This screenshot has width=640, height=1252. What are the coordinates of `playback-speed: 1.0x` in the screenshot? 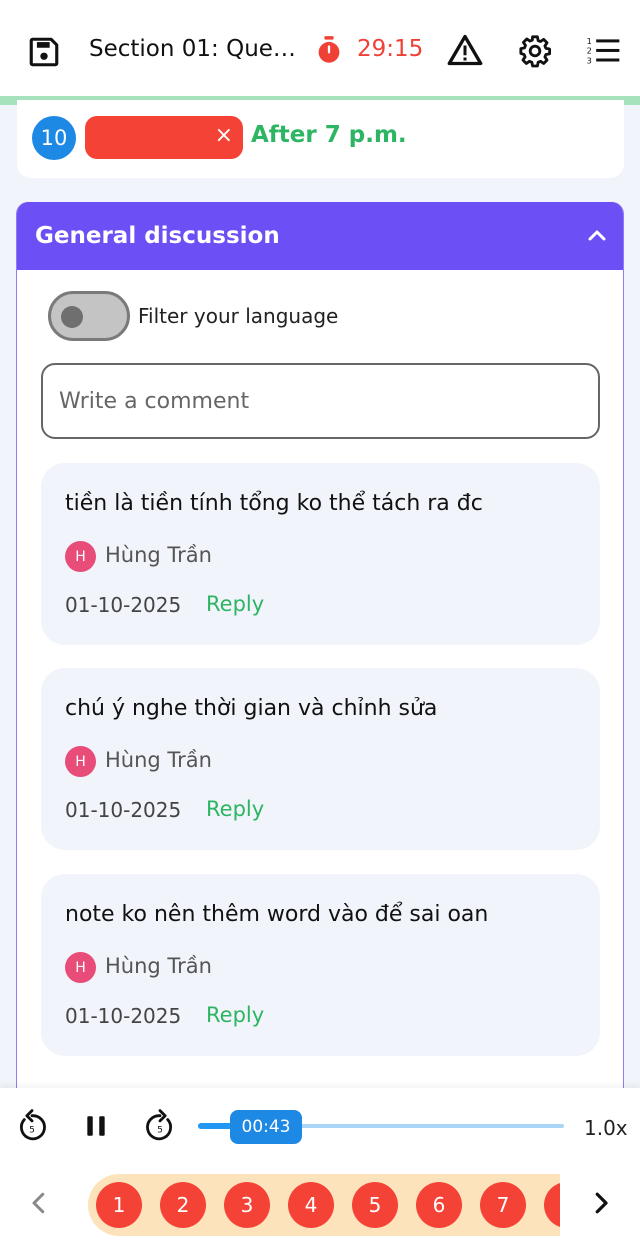 It's located at (606, 1128).